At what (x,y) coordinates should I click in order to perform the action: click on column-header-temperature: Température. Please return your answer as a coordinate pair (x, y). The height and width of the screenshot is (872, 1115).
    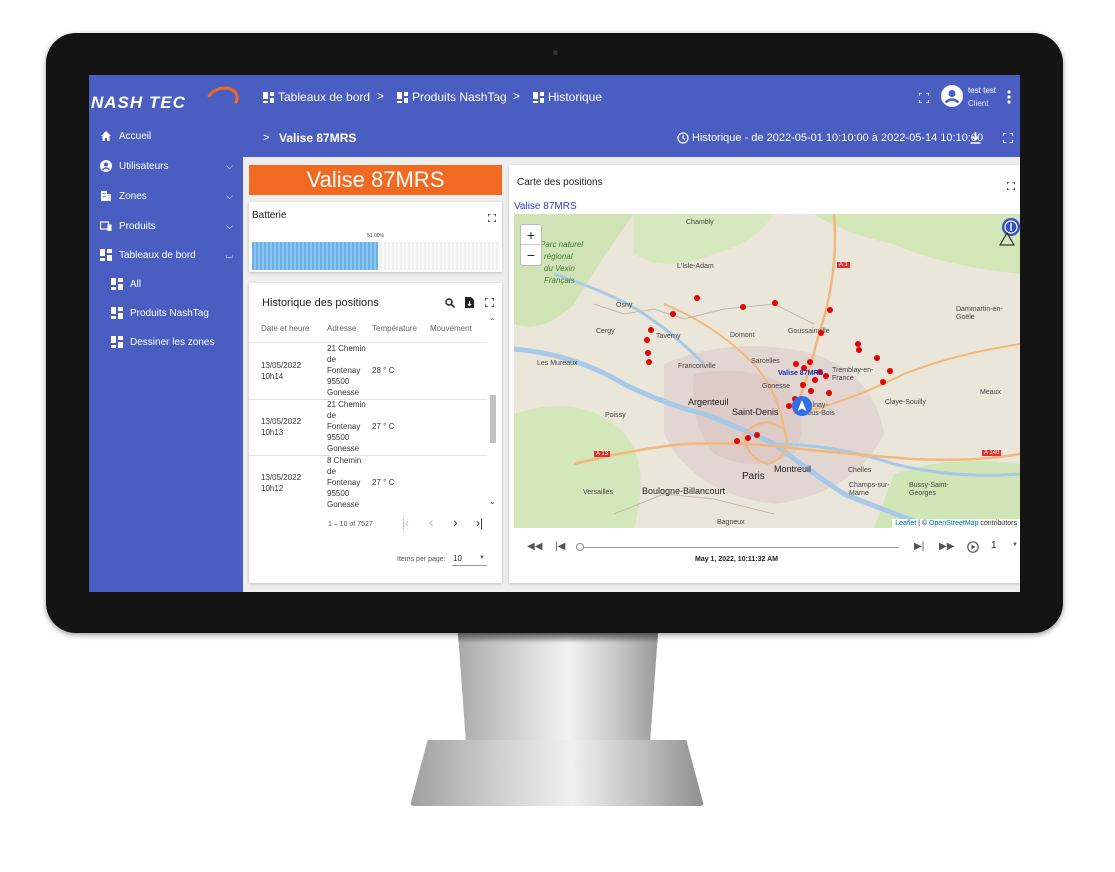
    Looking at the image, I should click on (394, 328).